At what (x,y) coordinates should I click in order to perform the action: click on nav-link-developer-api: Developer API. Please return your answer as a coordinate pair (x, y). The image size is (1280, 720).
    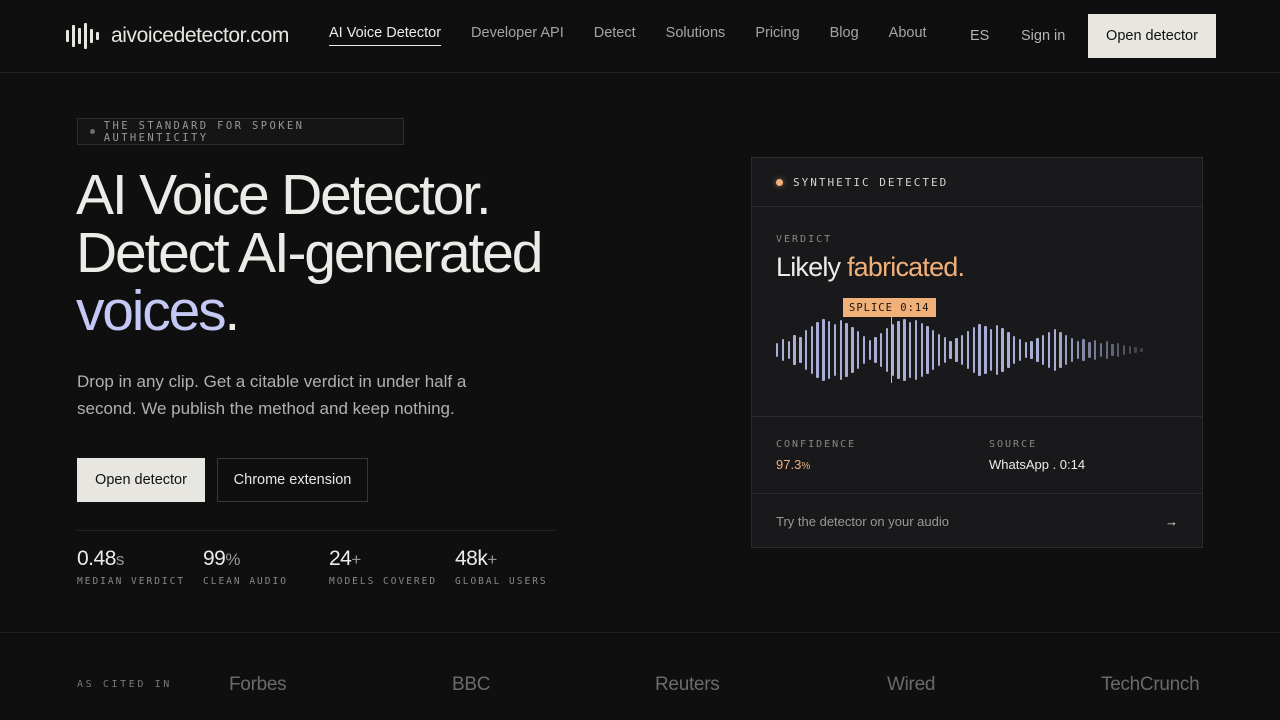
    Looking at the image, I should click on (517, 35).